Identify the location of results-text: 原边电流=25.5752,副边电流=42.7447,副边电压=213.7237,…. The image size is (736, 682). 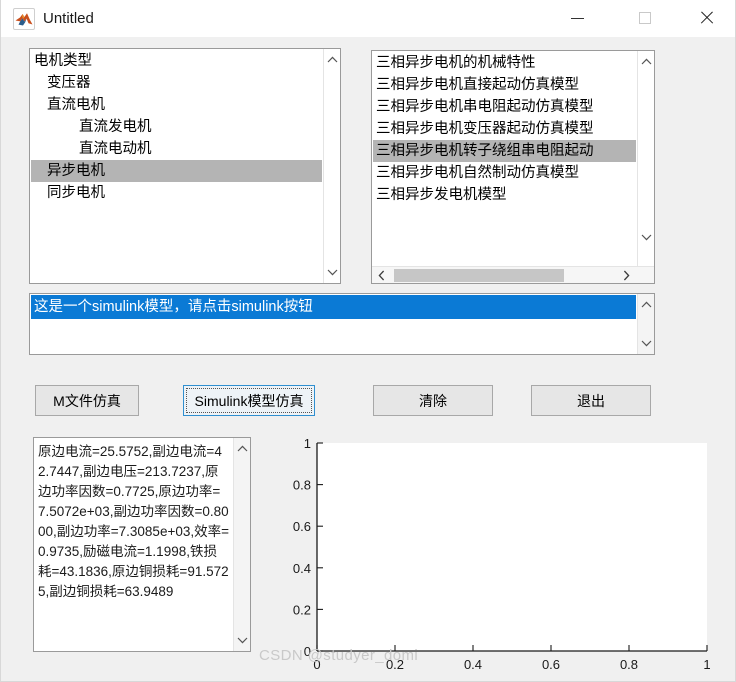
(133, 521).